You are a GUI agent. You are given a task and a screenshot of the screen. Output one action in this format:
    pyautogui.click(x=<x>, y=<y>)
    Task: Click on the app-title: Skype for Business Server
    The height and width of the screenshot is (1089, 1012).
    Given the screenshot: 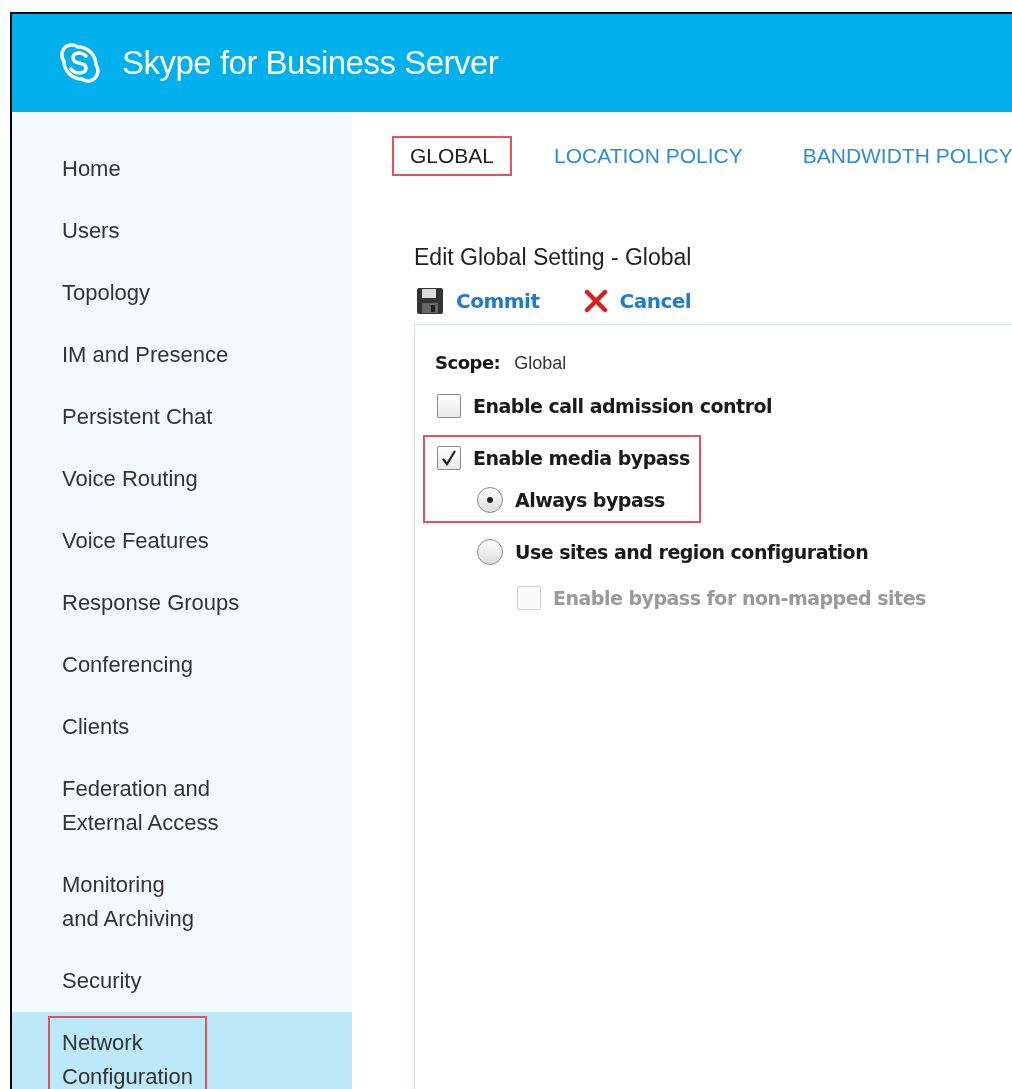 What is the action you would take?
    pyautogui.click(x=310, y=63)
    